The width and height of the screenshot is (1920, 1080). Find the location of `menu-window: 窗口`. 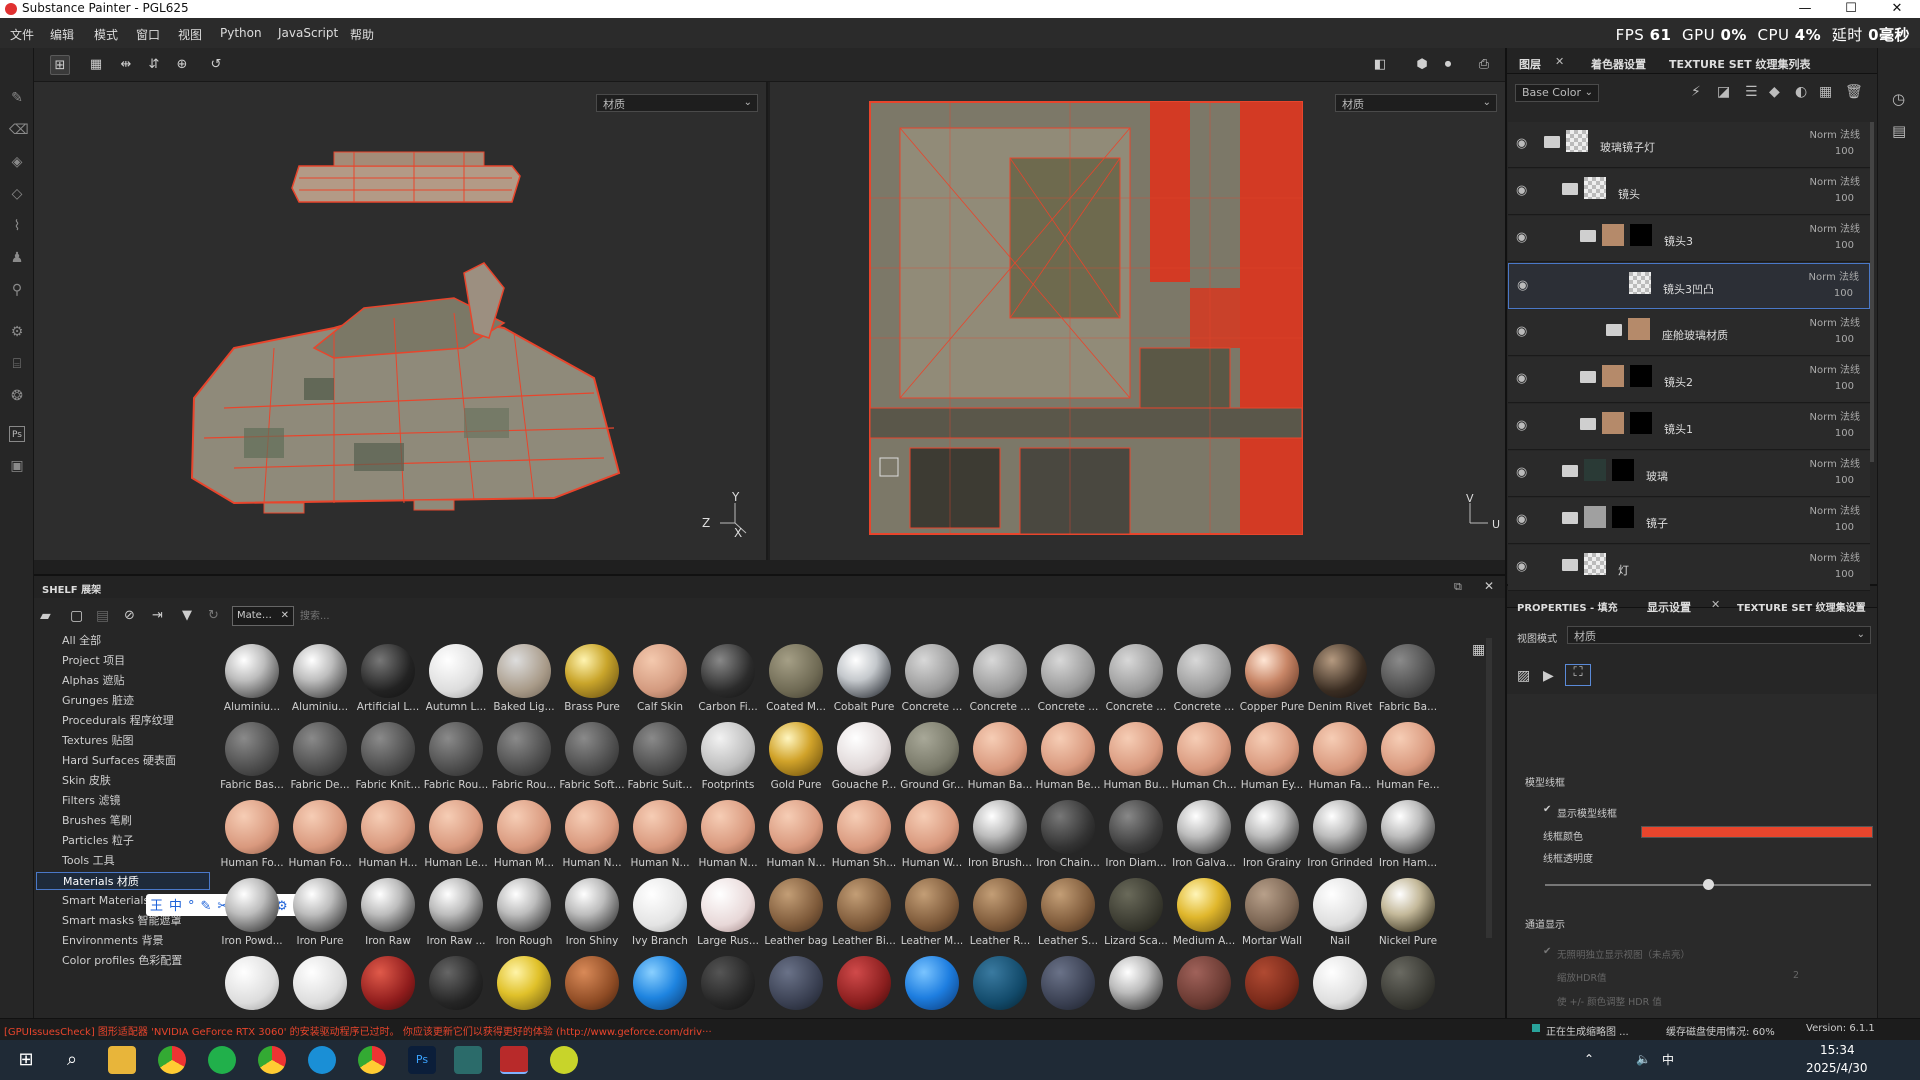

menu-window: 窗口 is located at coordinates (148, 34).